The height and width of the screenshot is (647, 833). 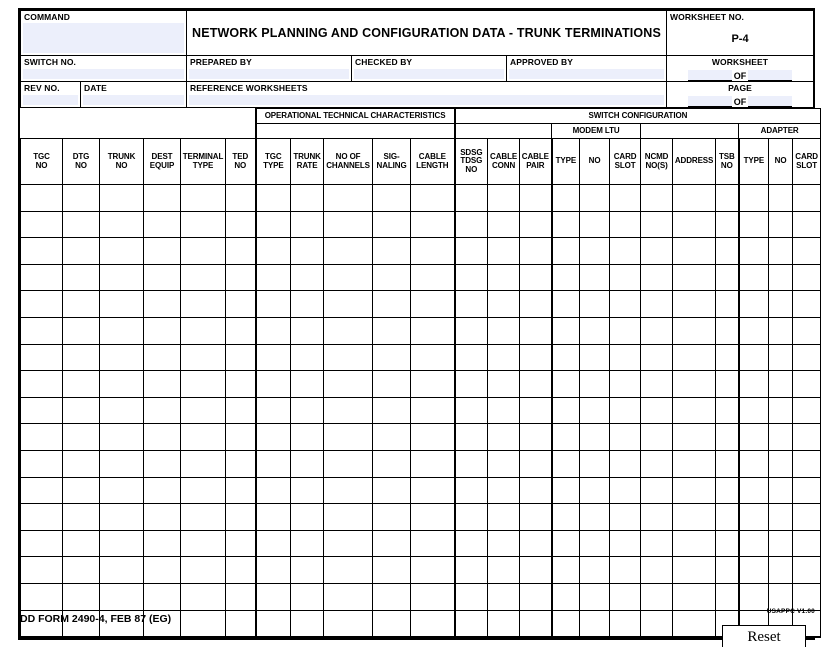 I want to click on worksheet-of-num-input, so click(x=709, y=75).